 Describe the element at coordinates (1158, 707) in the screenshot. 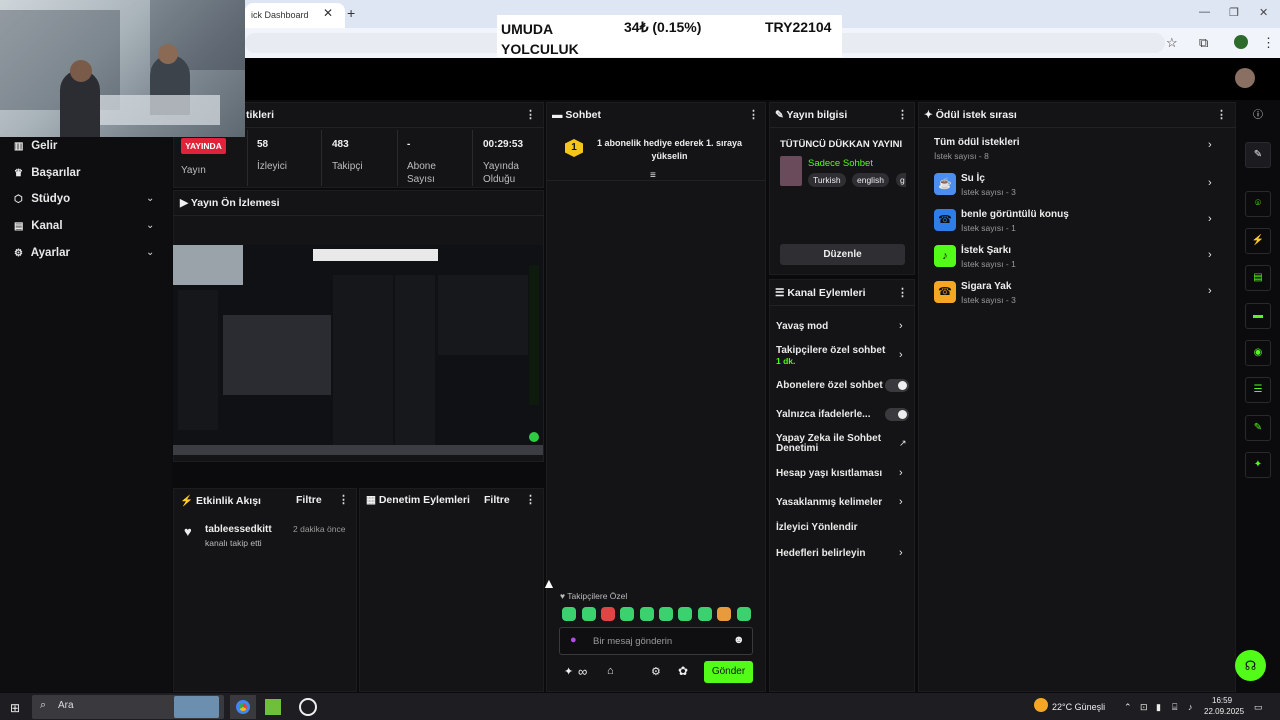

I see `battery-icon: ▮` at that location.